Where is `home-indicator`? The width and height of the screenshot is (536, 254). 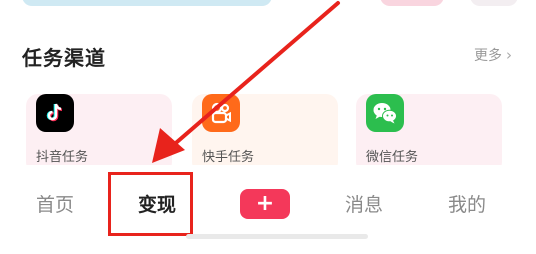 home-indicator is located at coordinates (277, 236).